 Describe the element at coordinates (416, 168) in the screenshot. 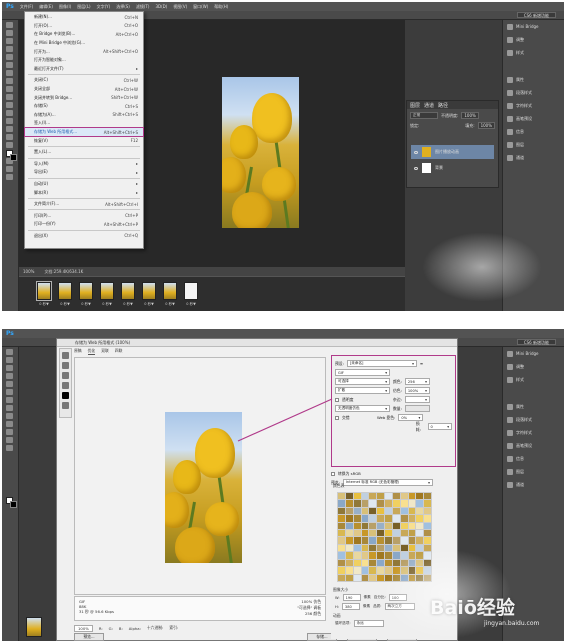

I see `visibility-eye-icon` at that location.